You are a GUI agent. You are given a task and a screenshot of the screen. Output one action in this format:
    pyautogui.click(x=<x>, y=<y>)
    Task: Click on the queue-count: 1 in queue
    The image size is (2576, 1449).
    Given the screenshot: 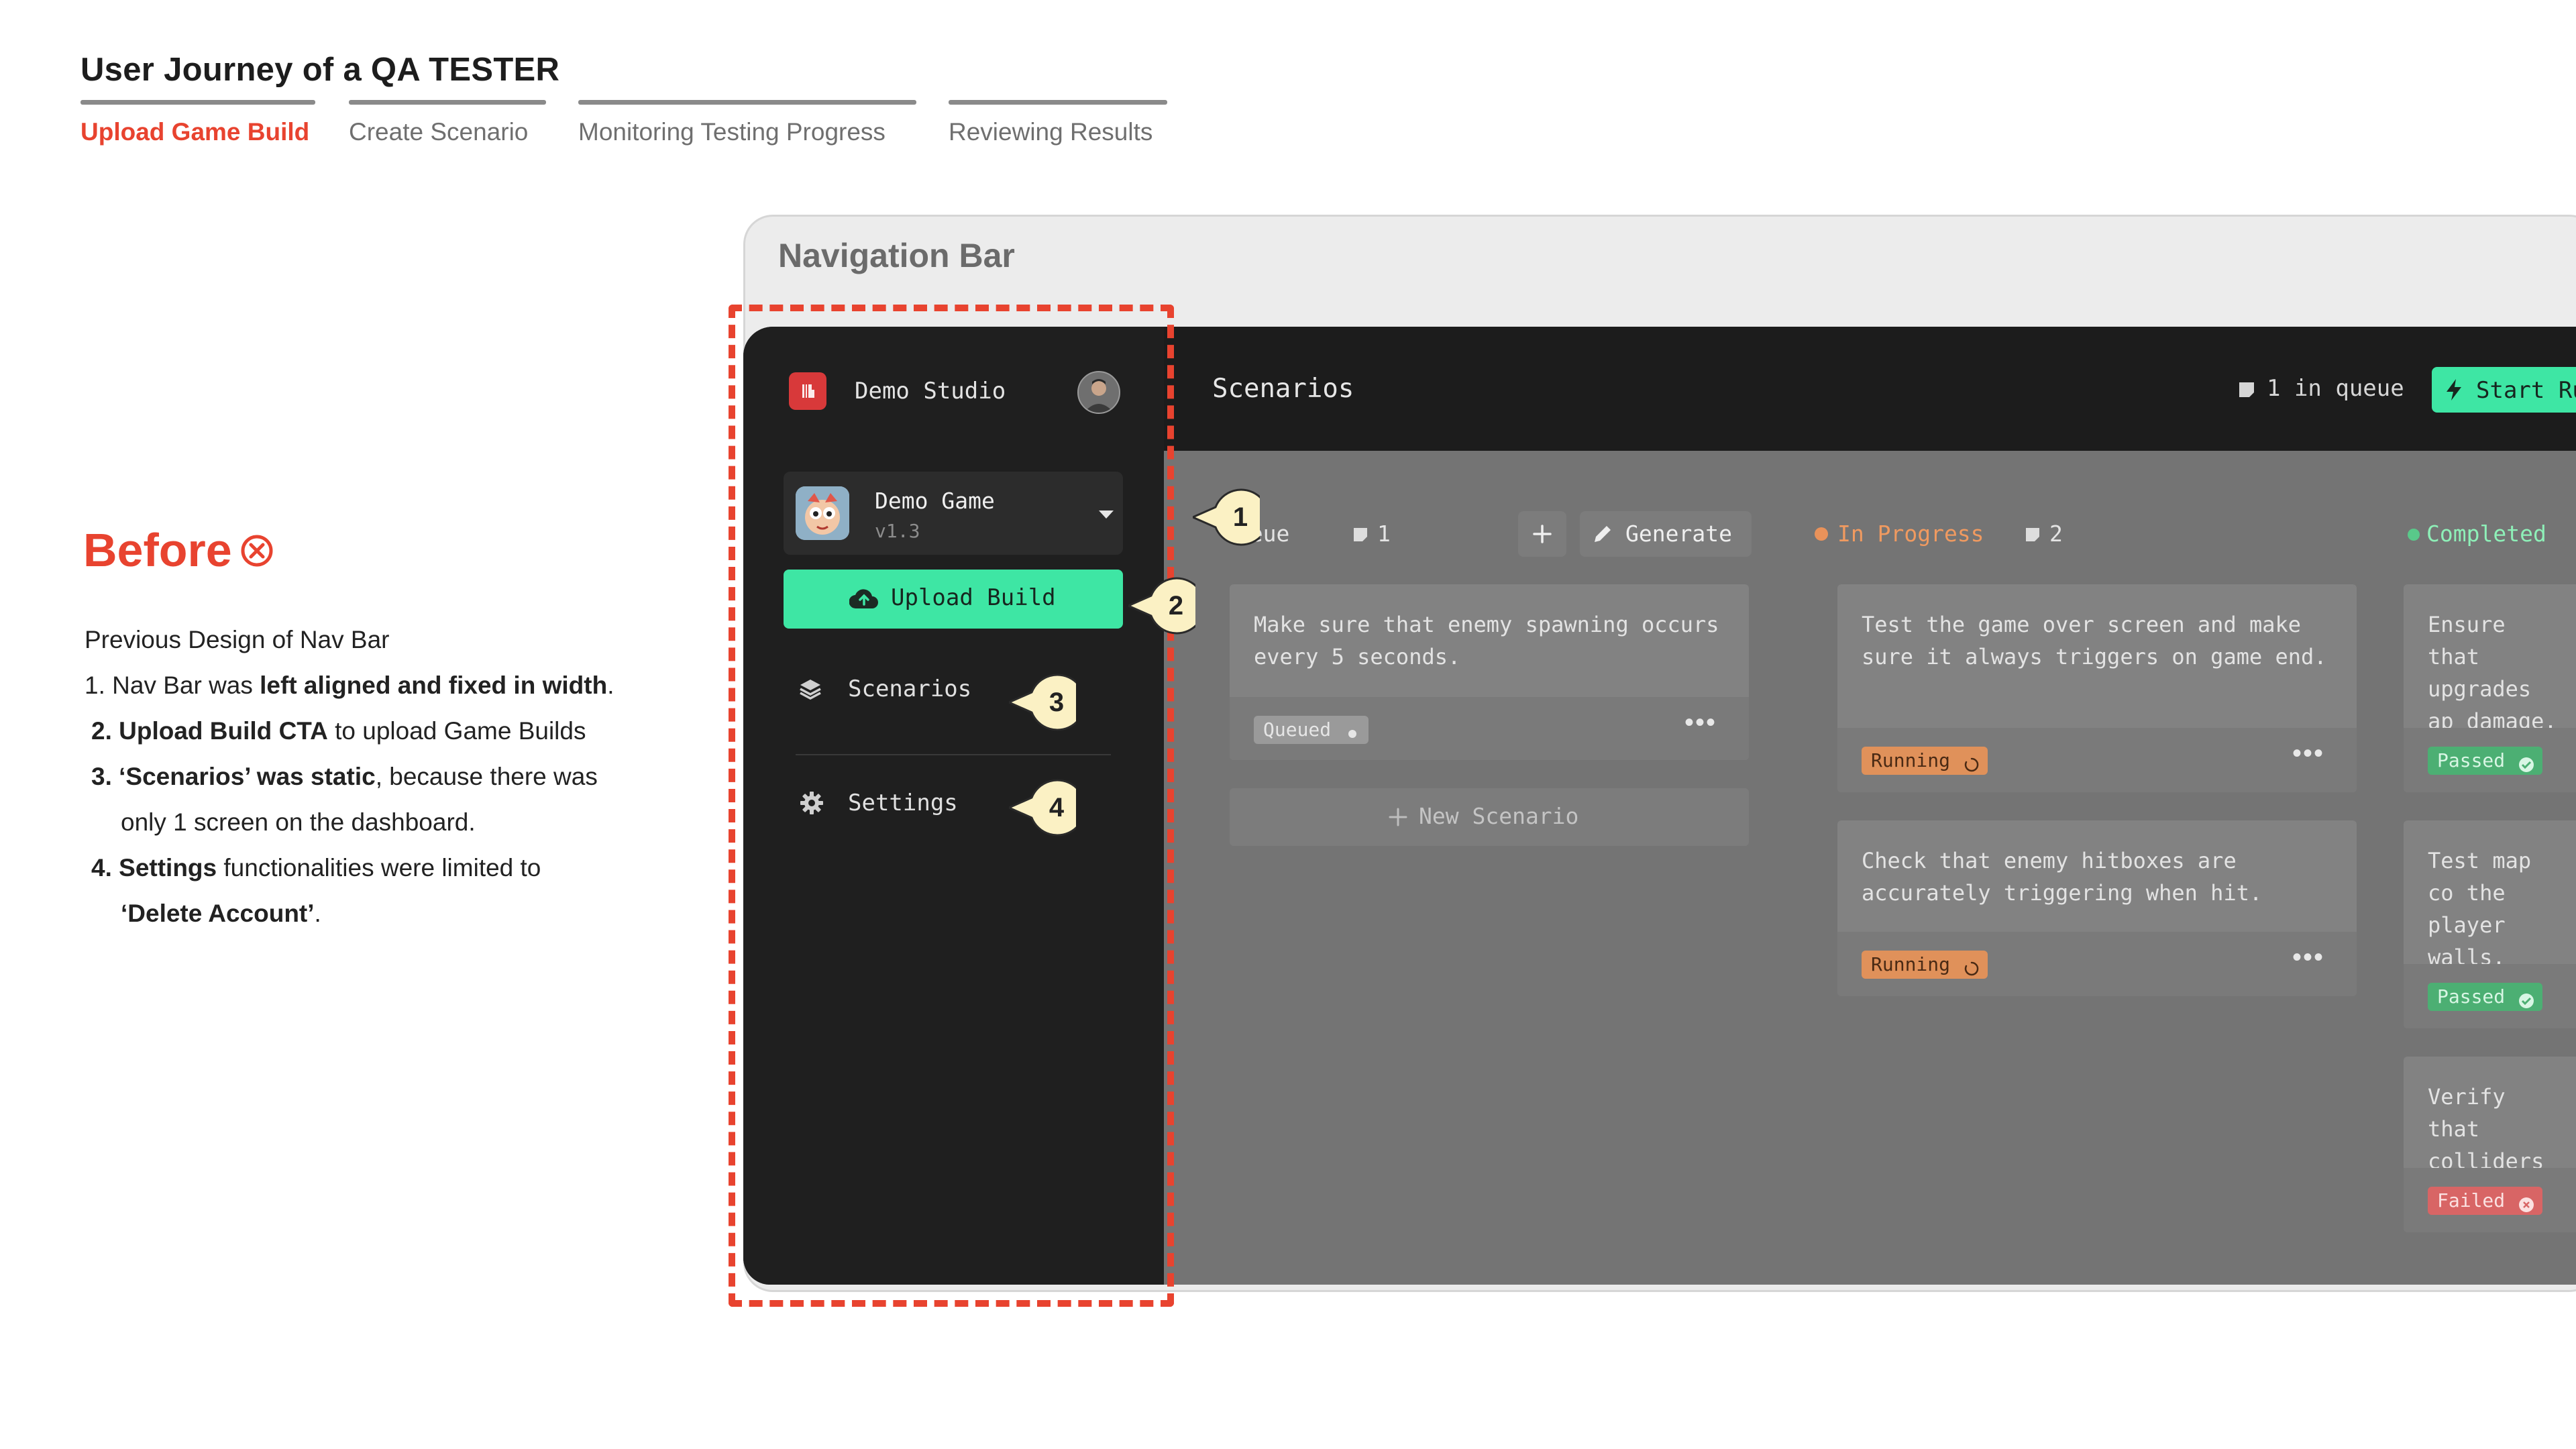 What is the action you would take?
    pyautogui.click(x=2335, y=388)
    